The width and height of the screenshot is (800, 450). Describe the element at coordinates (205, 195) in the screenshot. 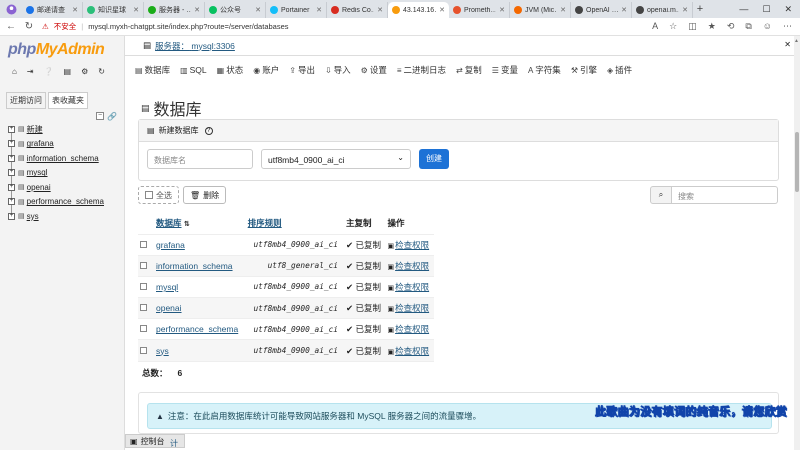

I see `delete-button: 🗑 删除` at that location.